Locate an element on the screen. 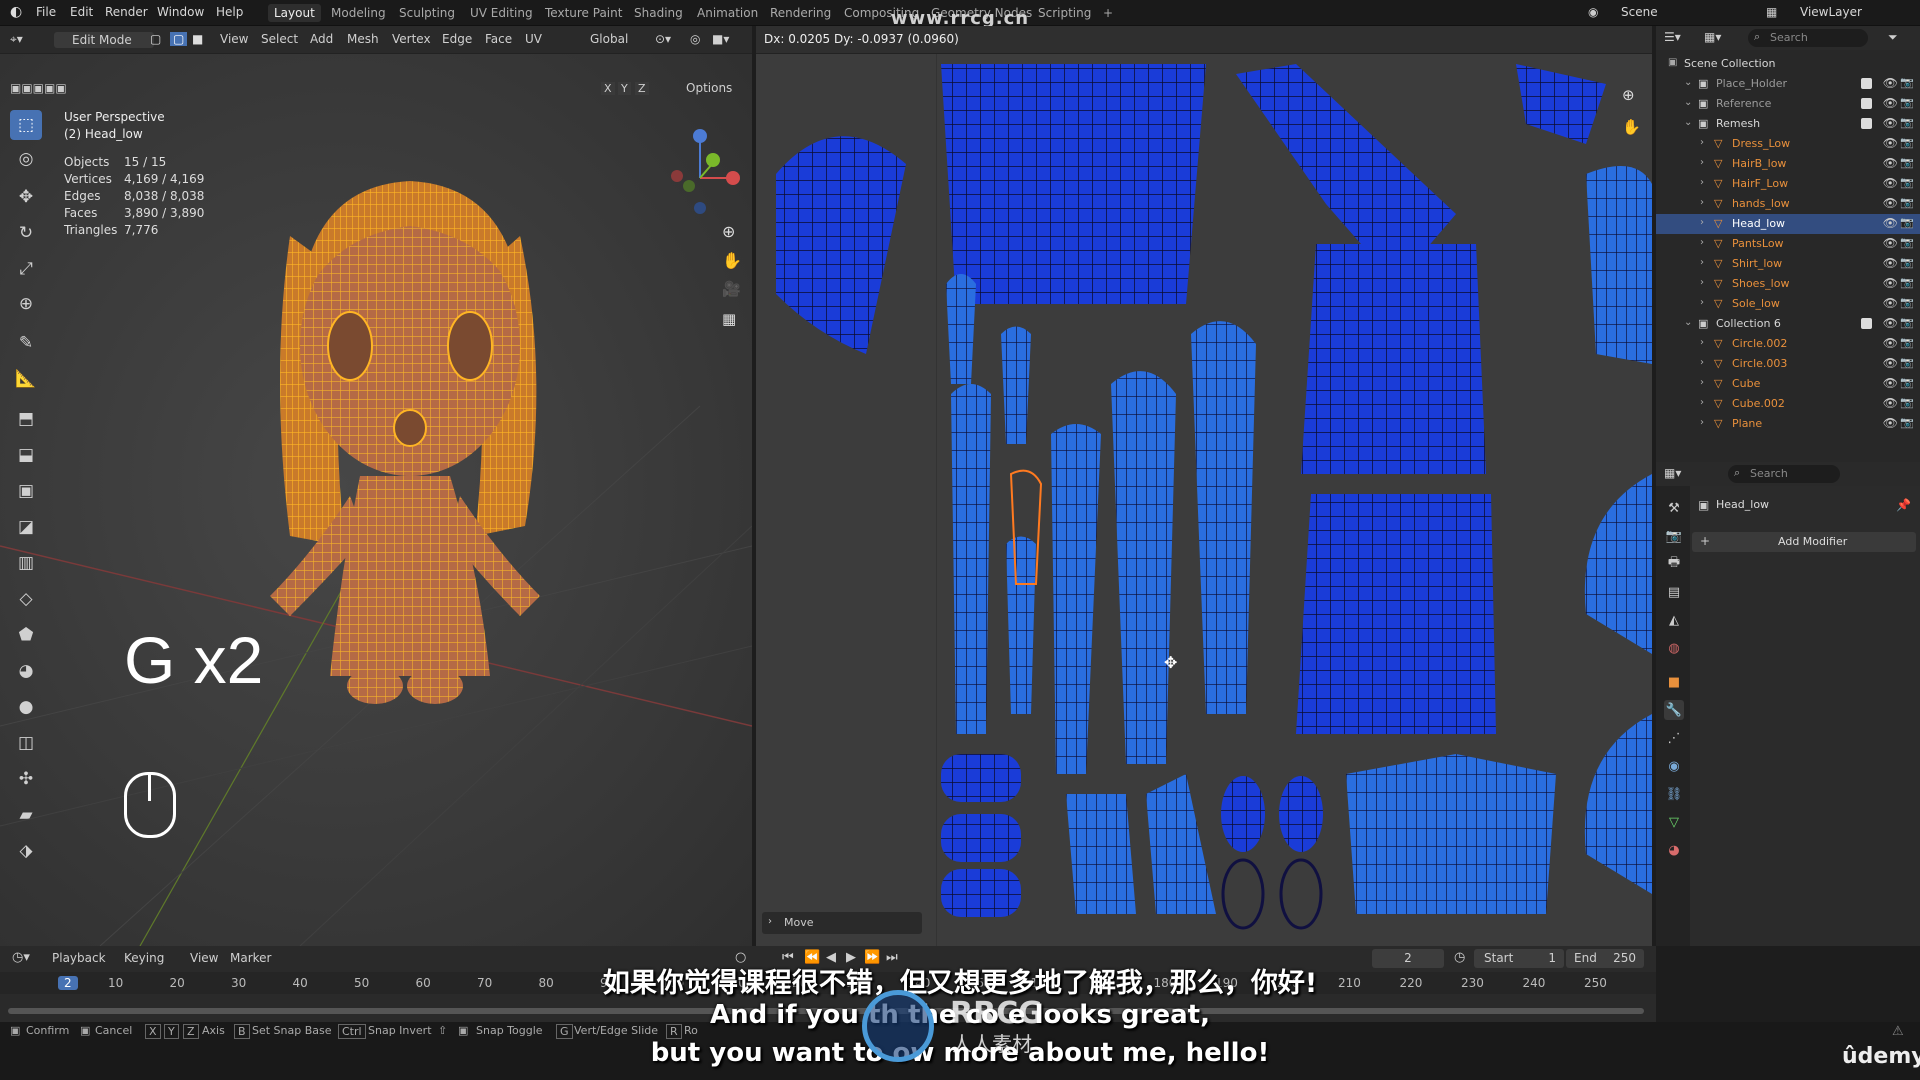  outliner-row: › ▽ Sole_low 👁 📷 is located at coordinates (1788, 304).